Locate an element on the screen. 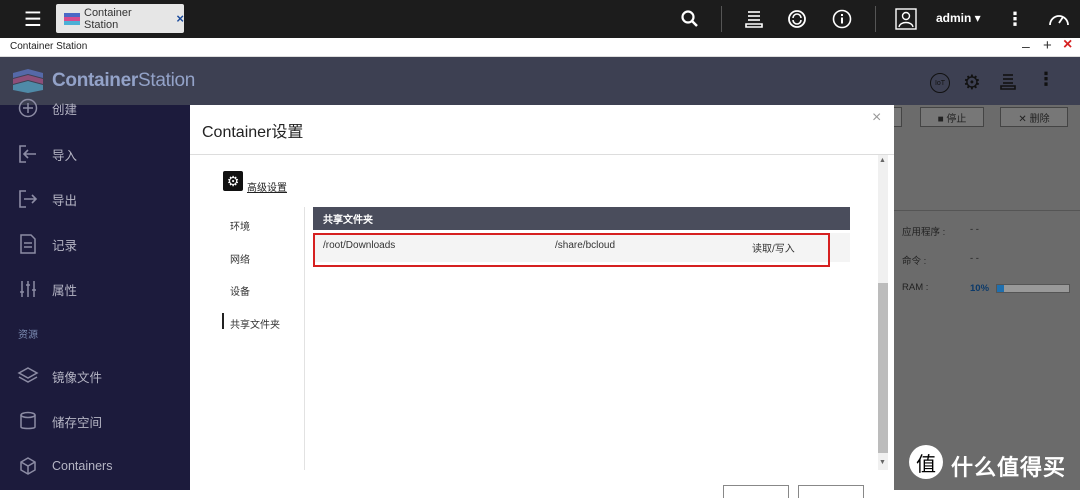 This screenshot has width=1080, height=498. info-icon is located at coordinates (842, 19).